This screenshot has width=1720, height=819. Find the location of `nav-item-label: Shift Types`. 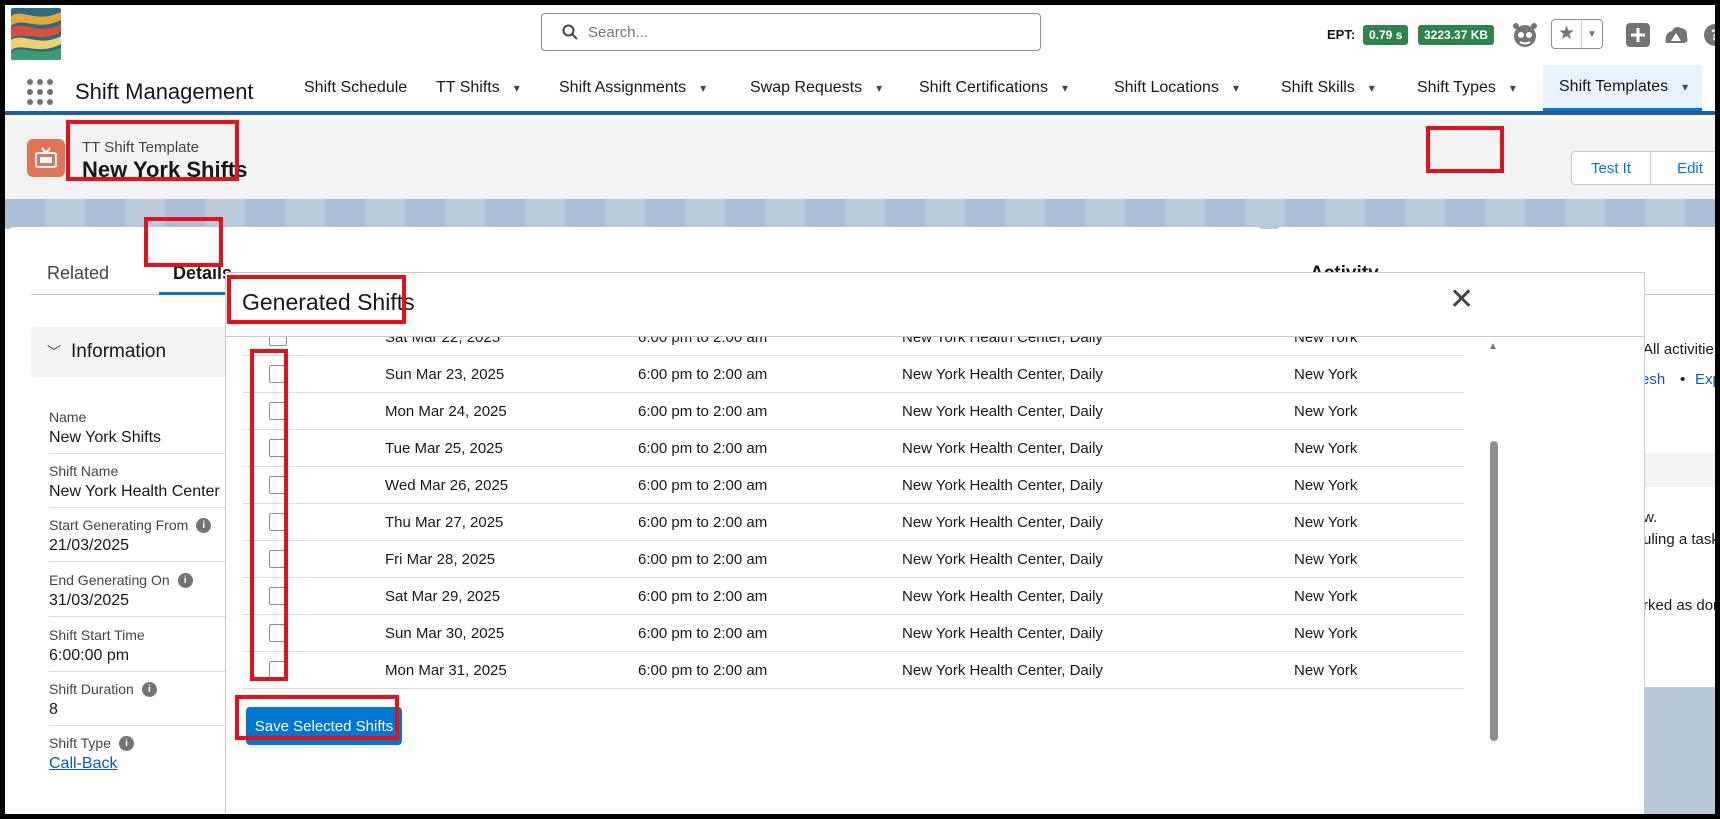

nav-item-label: Shift Types is located at coordinates (1456, 87).